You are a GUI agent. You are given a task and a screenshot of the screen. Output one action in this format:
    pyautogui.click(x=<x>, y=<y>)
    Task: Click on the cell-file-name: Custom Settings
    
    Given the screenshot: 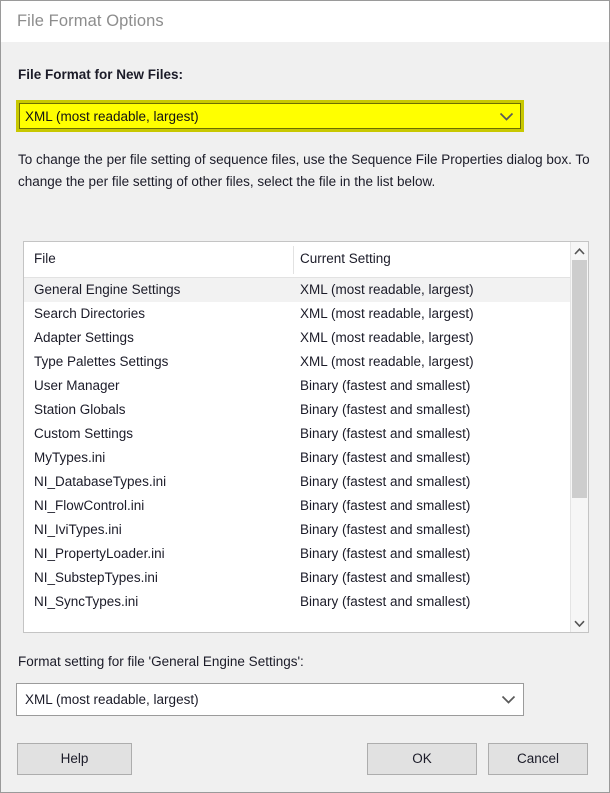 What is the action you would take?
    pyautogui.click(x=84, y=433)
    